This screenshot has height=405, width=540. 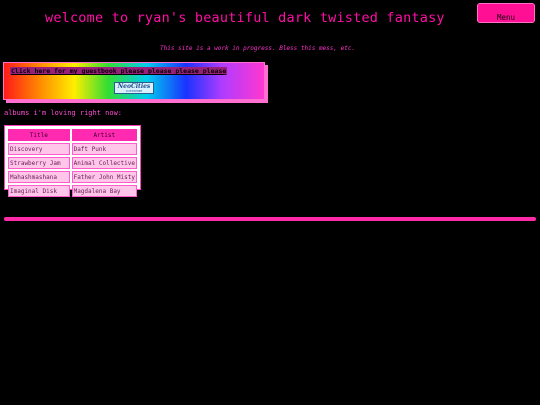 I want to click on column-header-artist: Artist, so click(x=104, y=135).